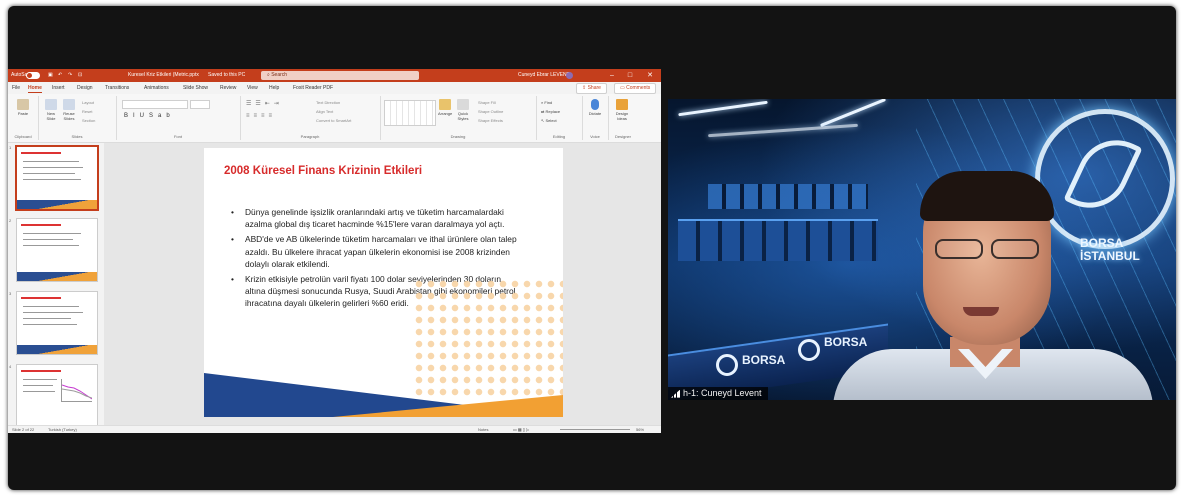 The image size is (1184, 495). What do you see at coordinates (264, 103) in the screenshot?
I see `list-buttons: ☰☰⇤⇥` at bounding box center [264, 103].